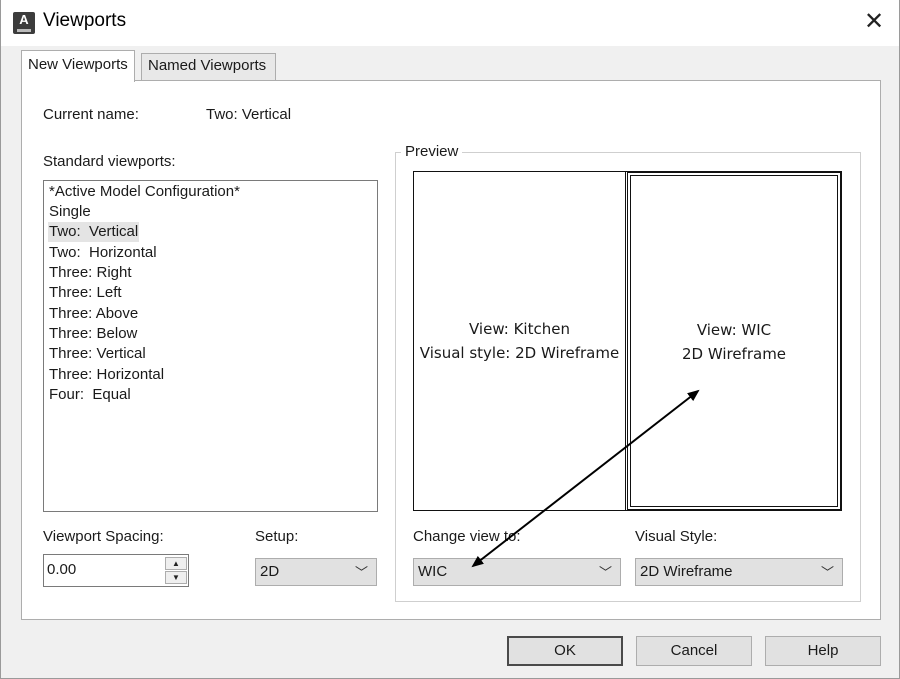 The image size is (900, 679). Describe the element at coordinates (874, 23) in the screenshot. I see `close-icon: ✕` at that location.